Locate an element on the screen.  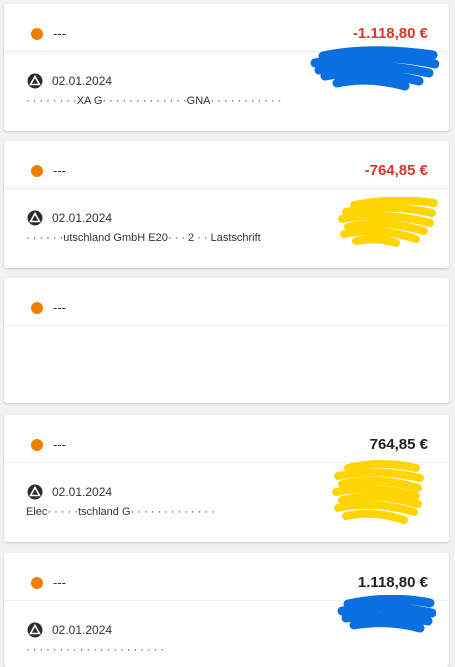
transaction-header: --- is located at coordinates (226, 302).